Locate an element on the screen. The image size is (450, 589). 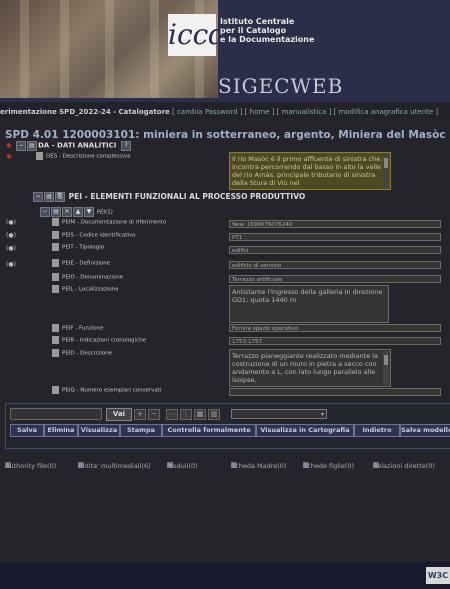
up-icon: ▲ is located at coordinates (78, 212).